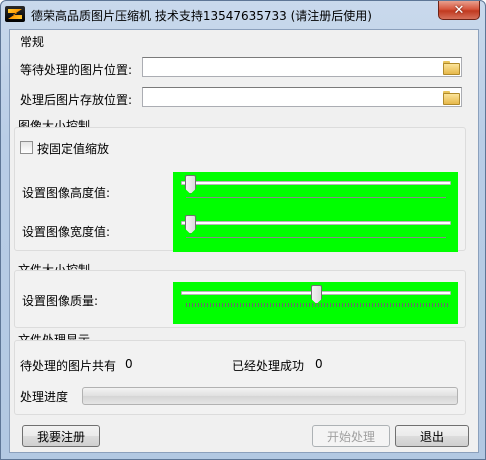 This screenshot has height=460, width=486. What do you see at coordinates (316, 196) in the screenshot?
I see `height-slider-ticks` at bounding box center [316, 196].